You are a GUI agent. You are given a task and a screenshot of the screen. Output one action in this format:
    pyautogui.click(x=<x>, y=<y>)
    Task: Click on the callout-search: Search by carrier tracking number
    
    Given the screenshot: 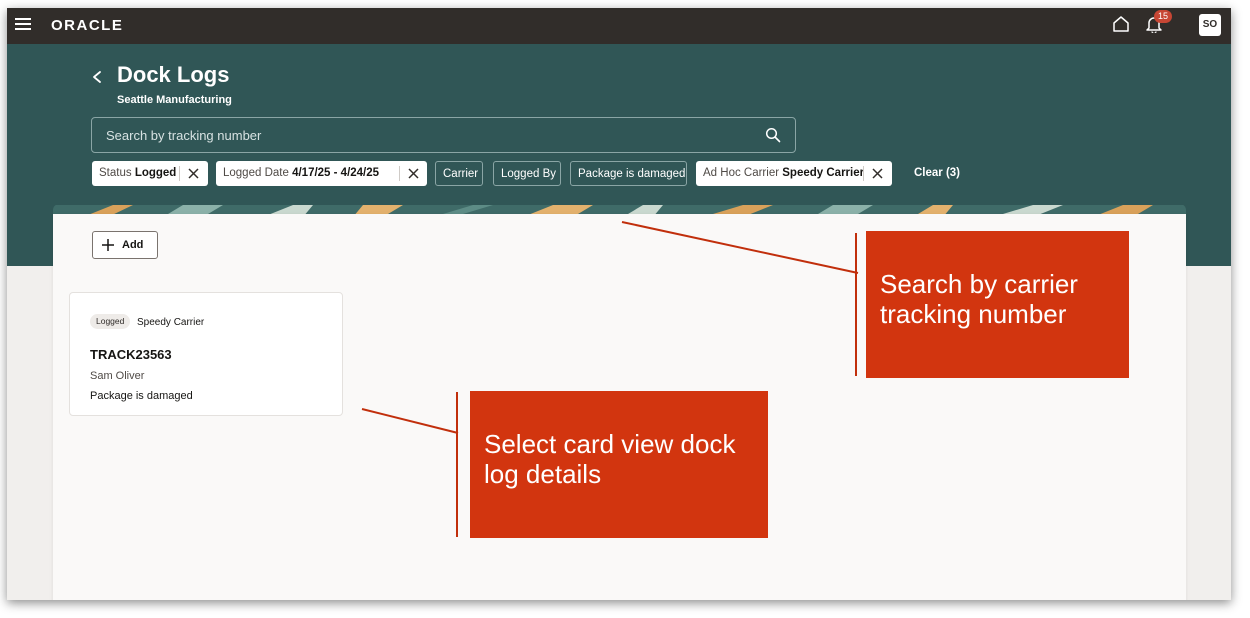 What is the action you would take?
    pyautogui.click(x=997, y=304)
    